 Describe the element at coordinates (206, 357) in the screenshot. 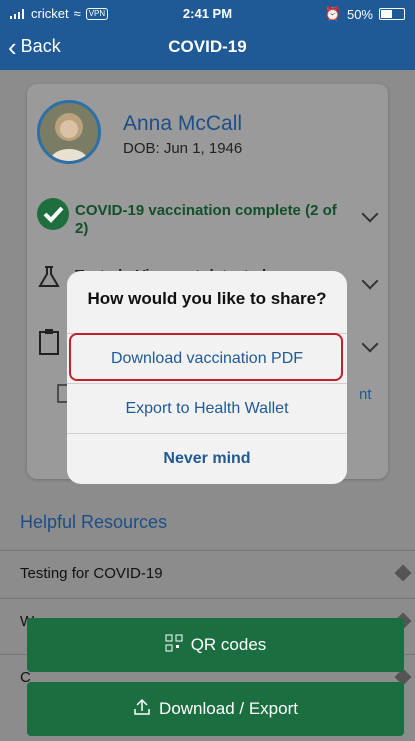

I see `highlight-outline` at that location.